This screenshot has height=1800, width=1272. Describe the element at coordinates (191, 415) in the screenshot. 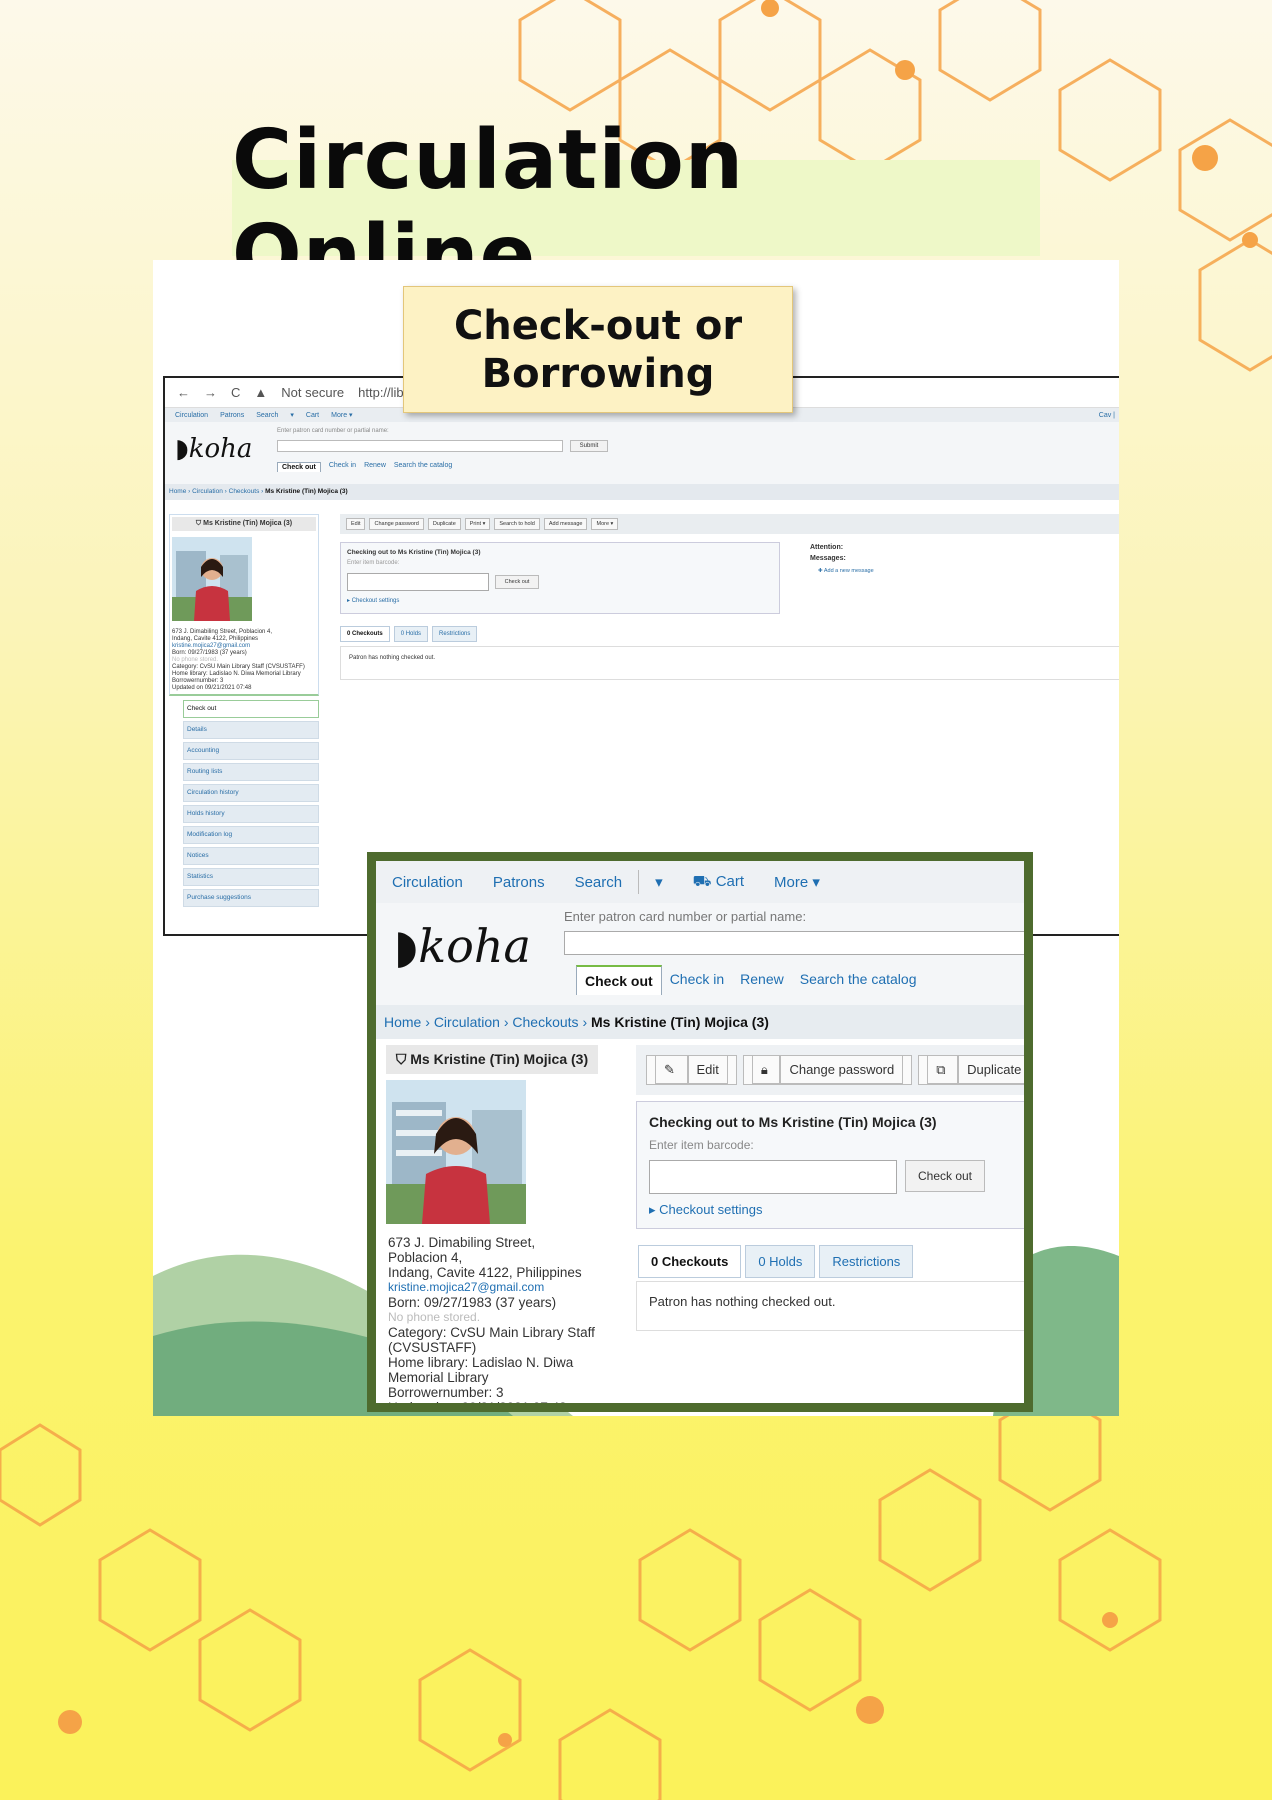

I see `menu-circulation: Circulation` at that location.